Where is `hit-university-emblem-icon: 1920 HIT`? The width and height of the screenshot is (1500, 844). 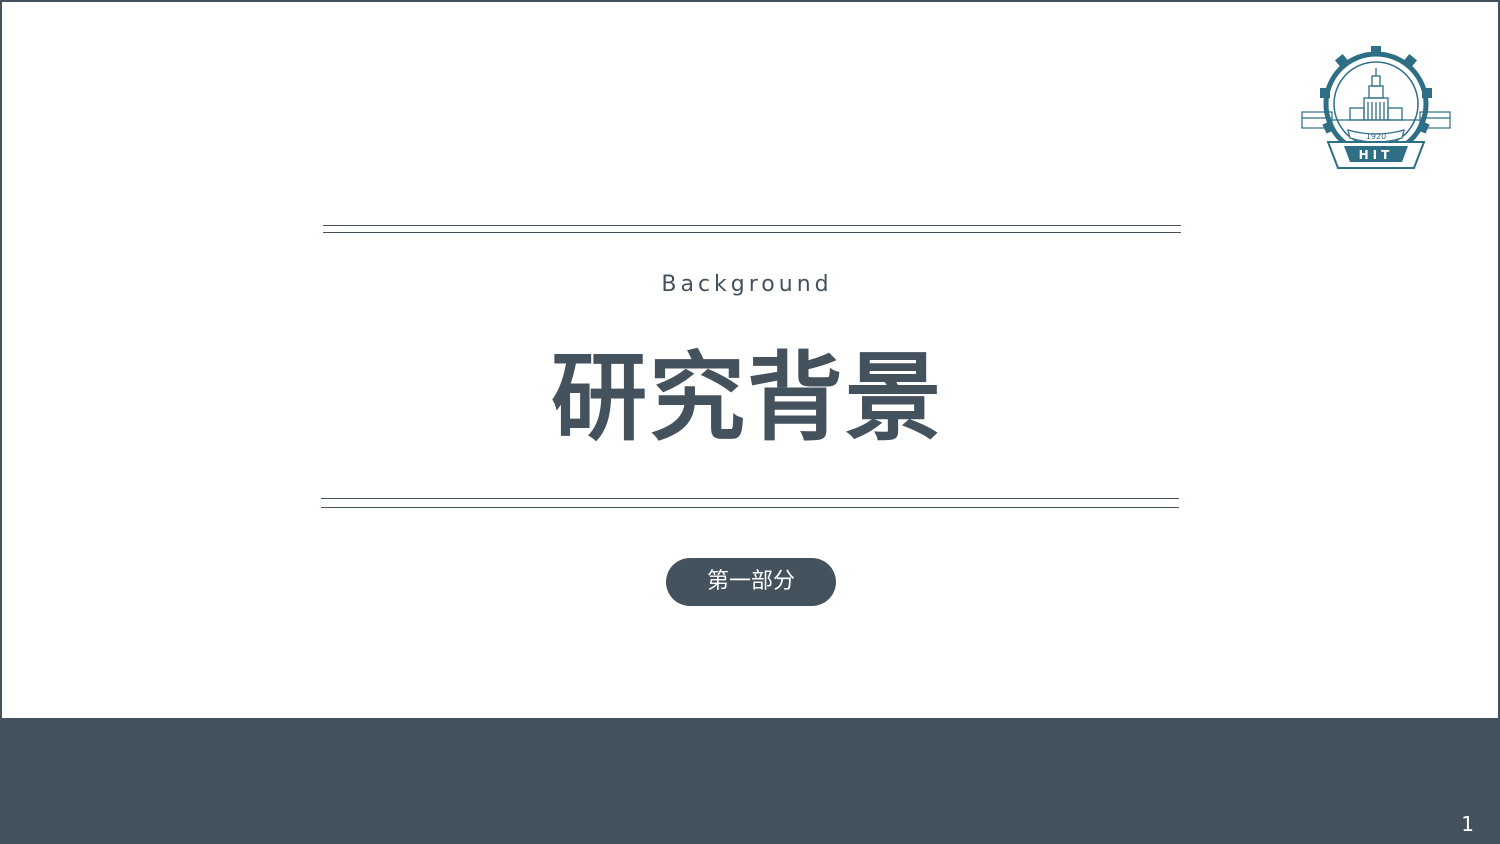 hit-university-emblem-icon: 1920 HIT is located at coordinates (1376, 107).